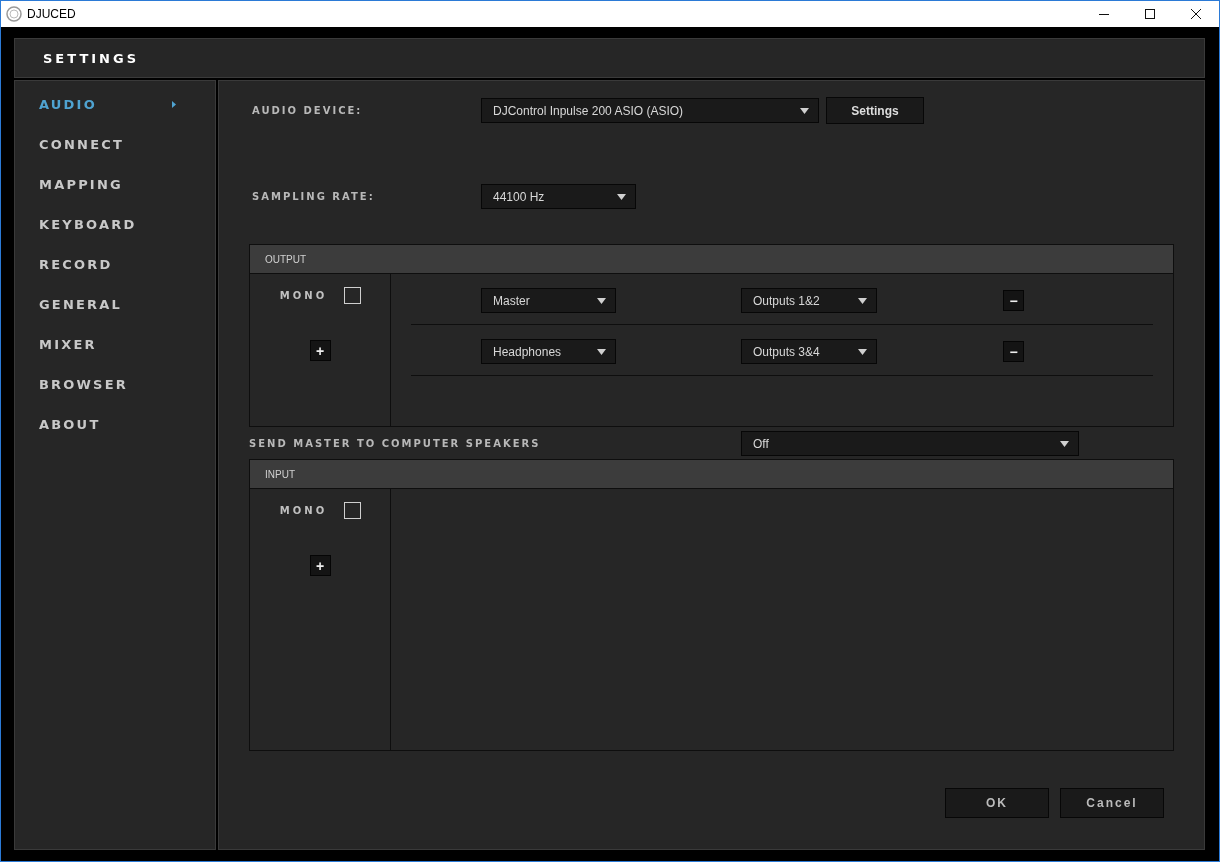 The width and height of the screenshot is (1220, 862). What do you see at coordinates (588, 110) in the screenshot?
I see `dropdown-value: DJControl Inpulse 200 ASIO (ASIO)` at bounding box center [588, 110].